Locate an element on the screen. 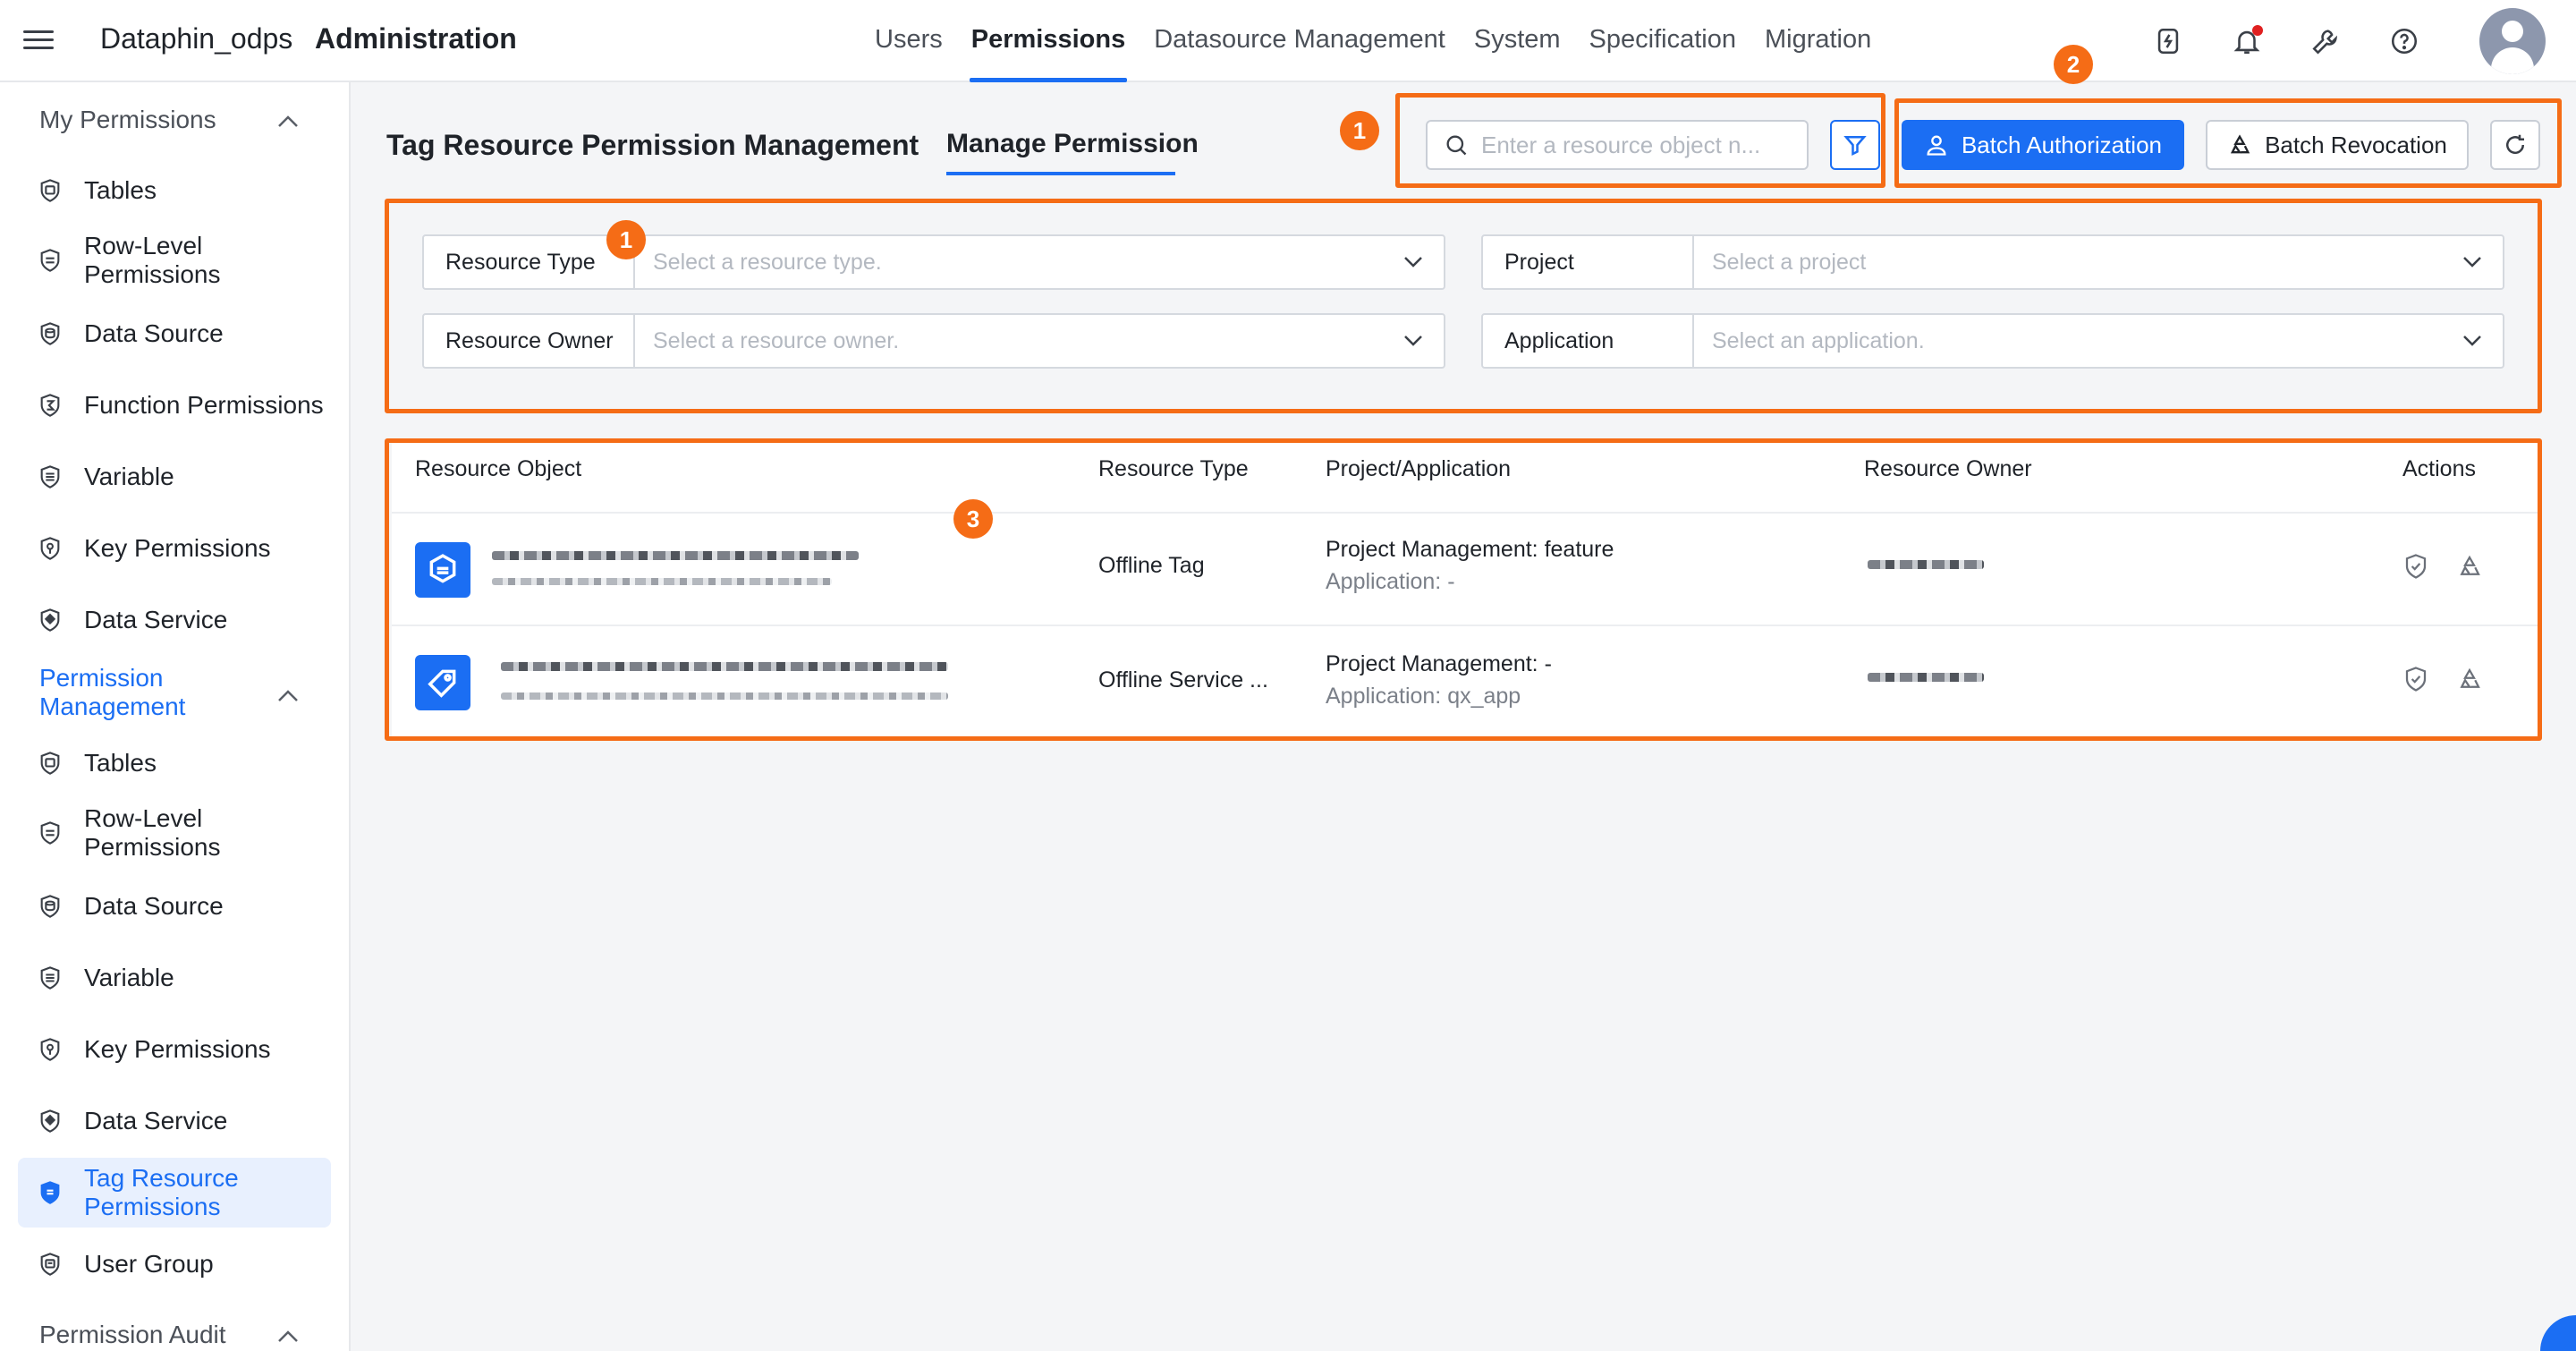 Image resolution: width=2576 pixels, height=1351 pixels. tab-active-indicator is located at coordinates (1060, 174).